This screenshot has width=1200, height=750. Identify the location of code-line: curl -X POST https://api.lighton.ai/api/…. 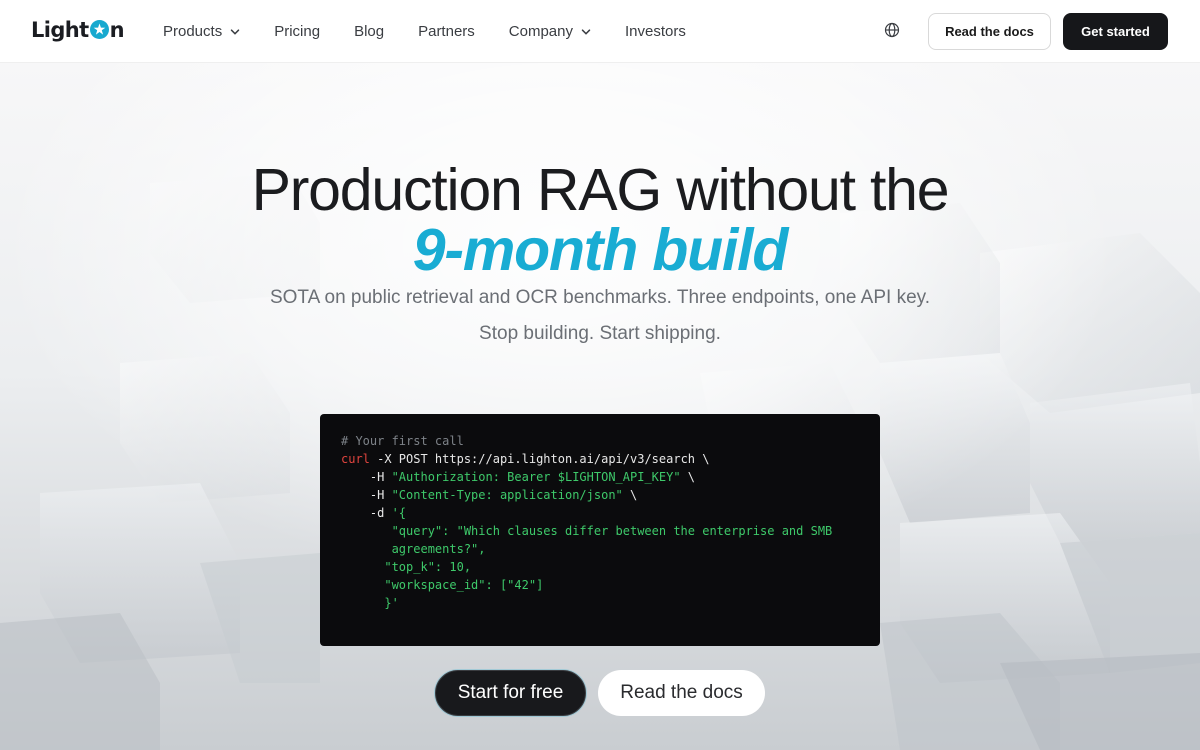
(600, 459).